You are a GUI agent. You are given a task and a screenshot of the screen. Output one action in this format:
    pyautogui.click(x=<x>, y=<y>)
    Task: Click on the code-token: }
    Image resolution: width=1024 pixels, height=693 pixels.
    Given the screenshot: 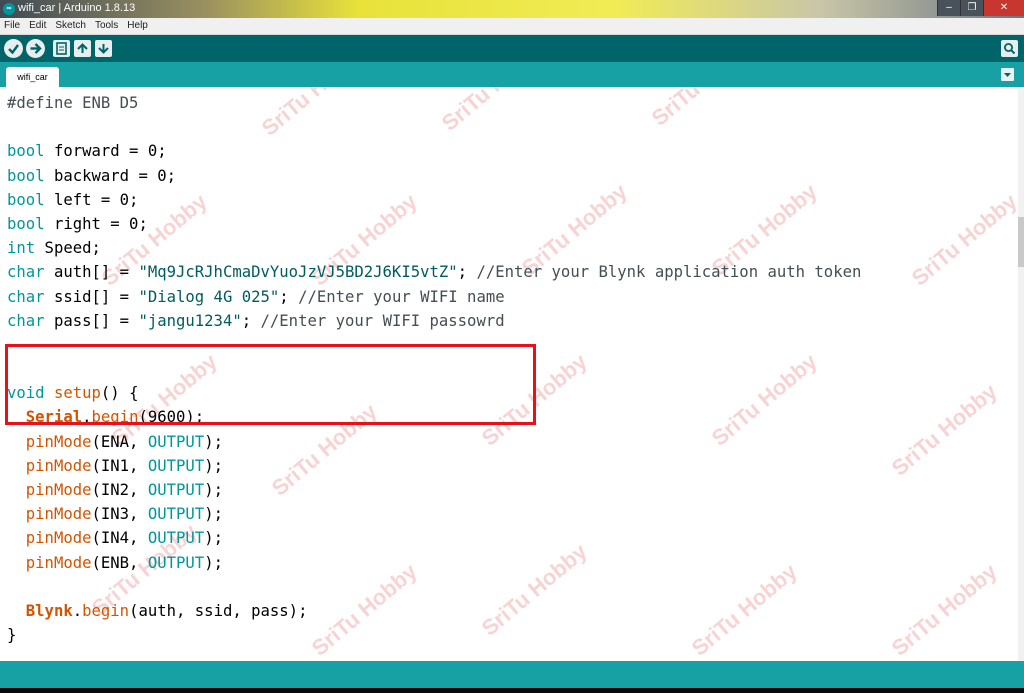 What is the action you would take?
    pyautogui.click(x=12, y=635)
    